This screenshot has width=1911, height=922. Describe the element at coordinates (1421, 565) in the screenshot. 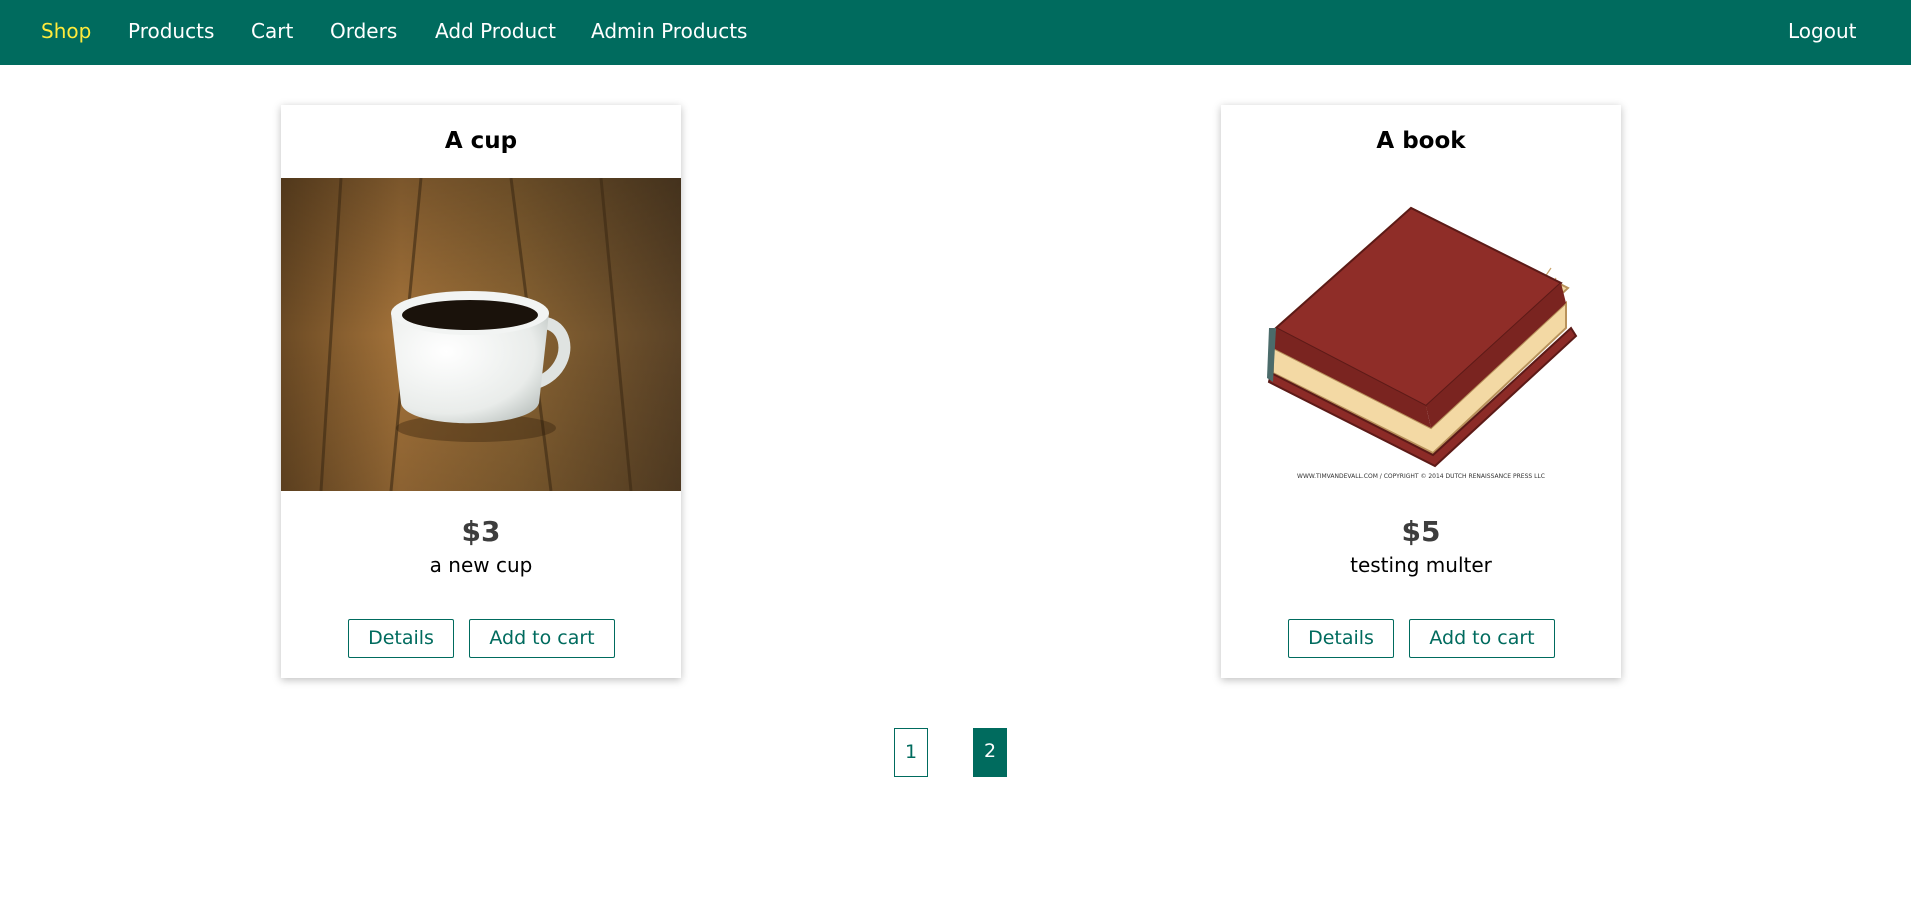

I see `product-description: testing multer` at that location.